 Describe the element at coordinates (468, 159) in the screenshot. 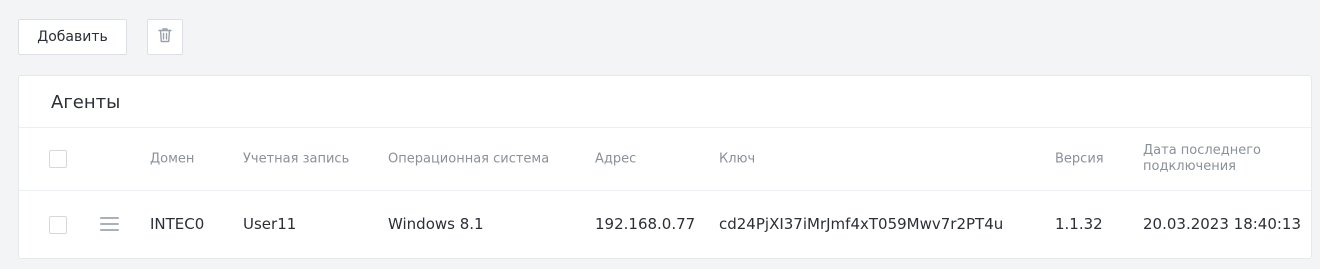

I see `column-header-os: Операционная система` at that location.